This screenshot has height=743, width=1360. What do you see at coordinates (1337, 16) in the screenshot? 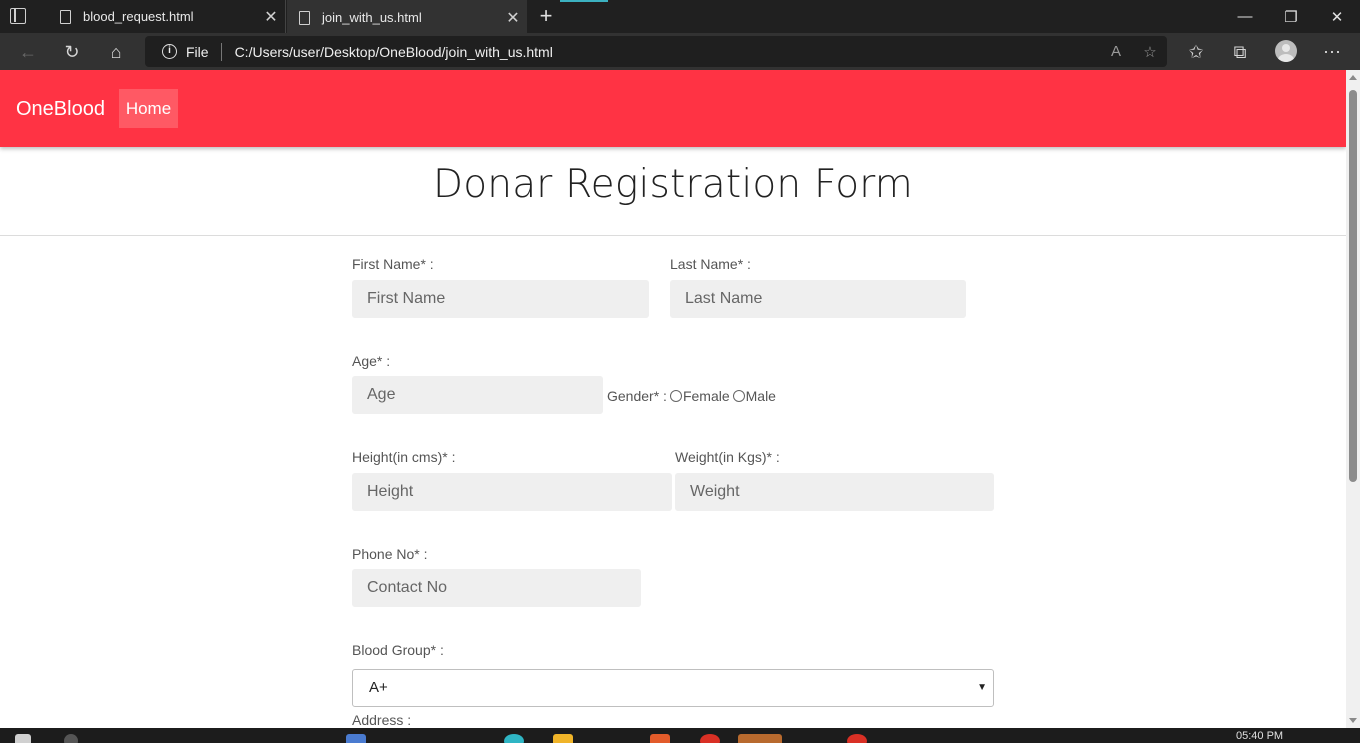
I see `close-window-button: ✕` at bounding box center [1337, 16].